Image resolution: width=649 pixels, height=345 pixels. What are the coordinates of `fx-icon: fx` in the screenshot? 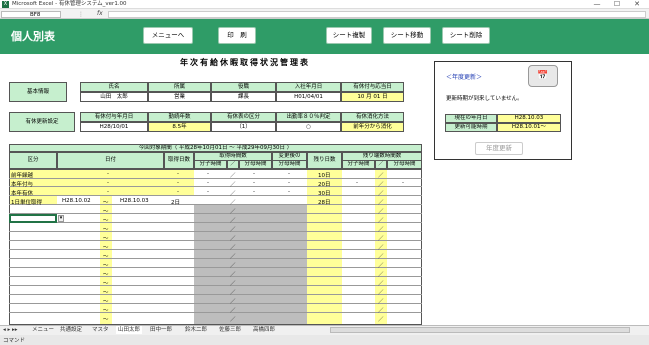 It's located at (100, 13).